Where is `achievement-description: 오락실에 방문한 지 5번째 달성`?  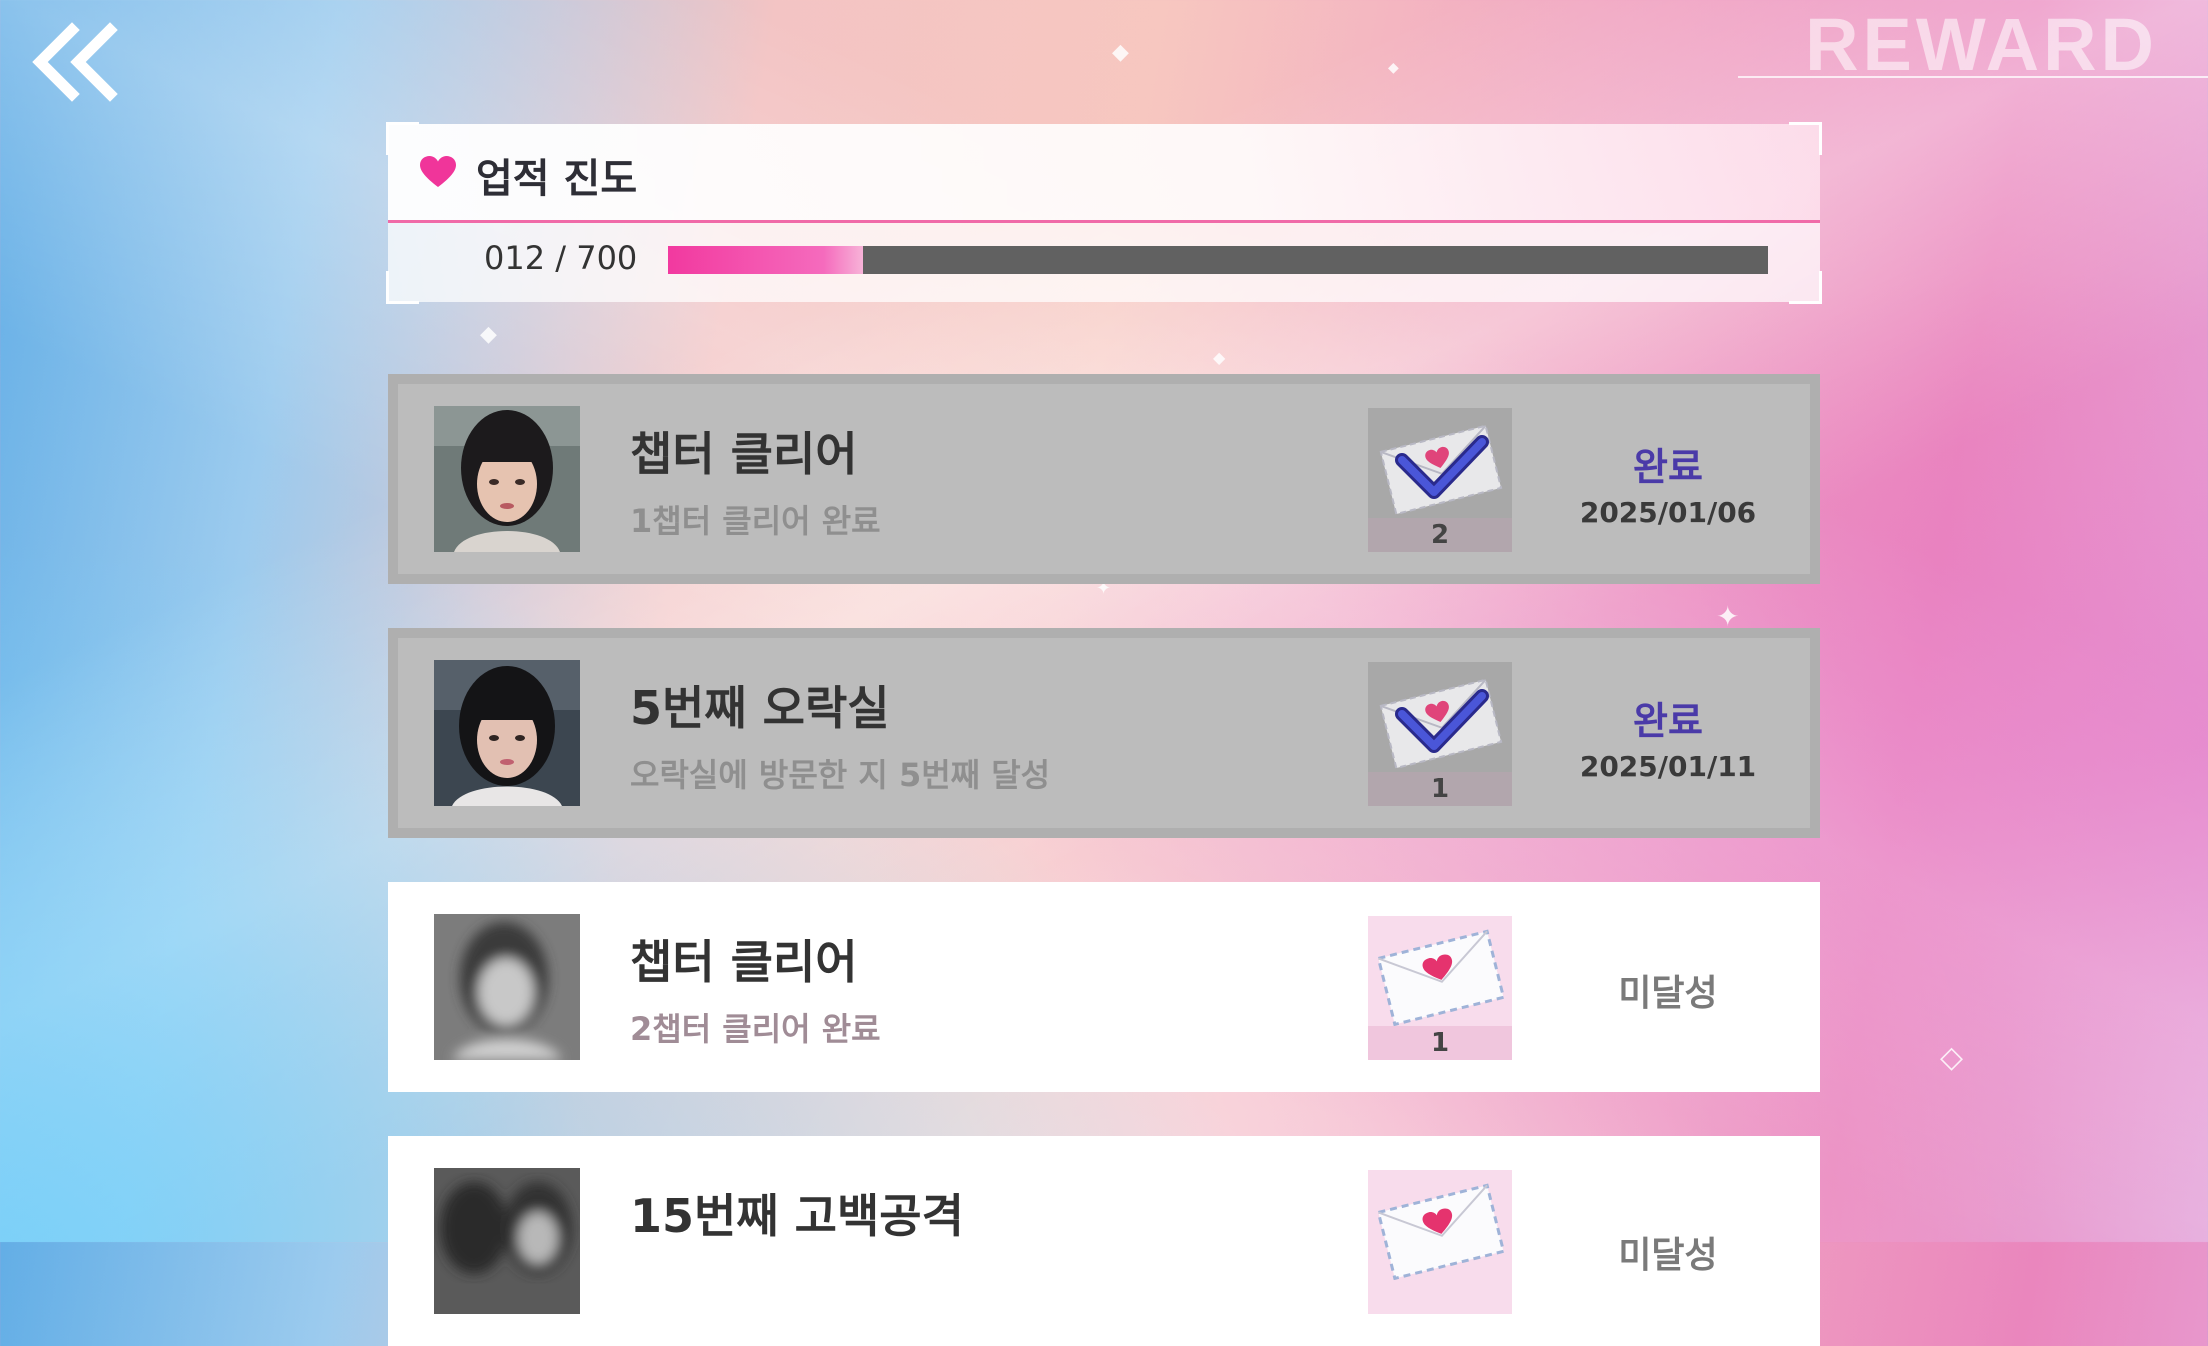 achievement-description: 오락실에 방문한 지 5번째 달성 is located at coordinates (840, 775).